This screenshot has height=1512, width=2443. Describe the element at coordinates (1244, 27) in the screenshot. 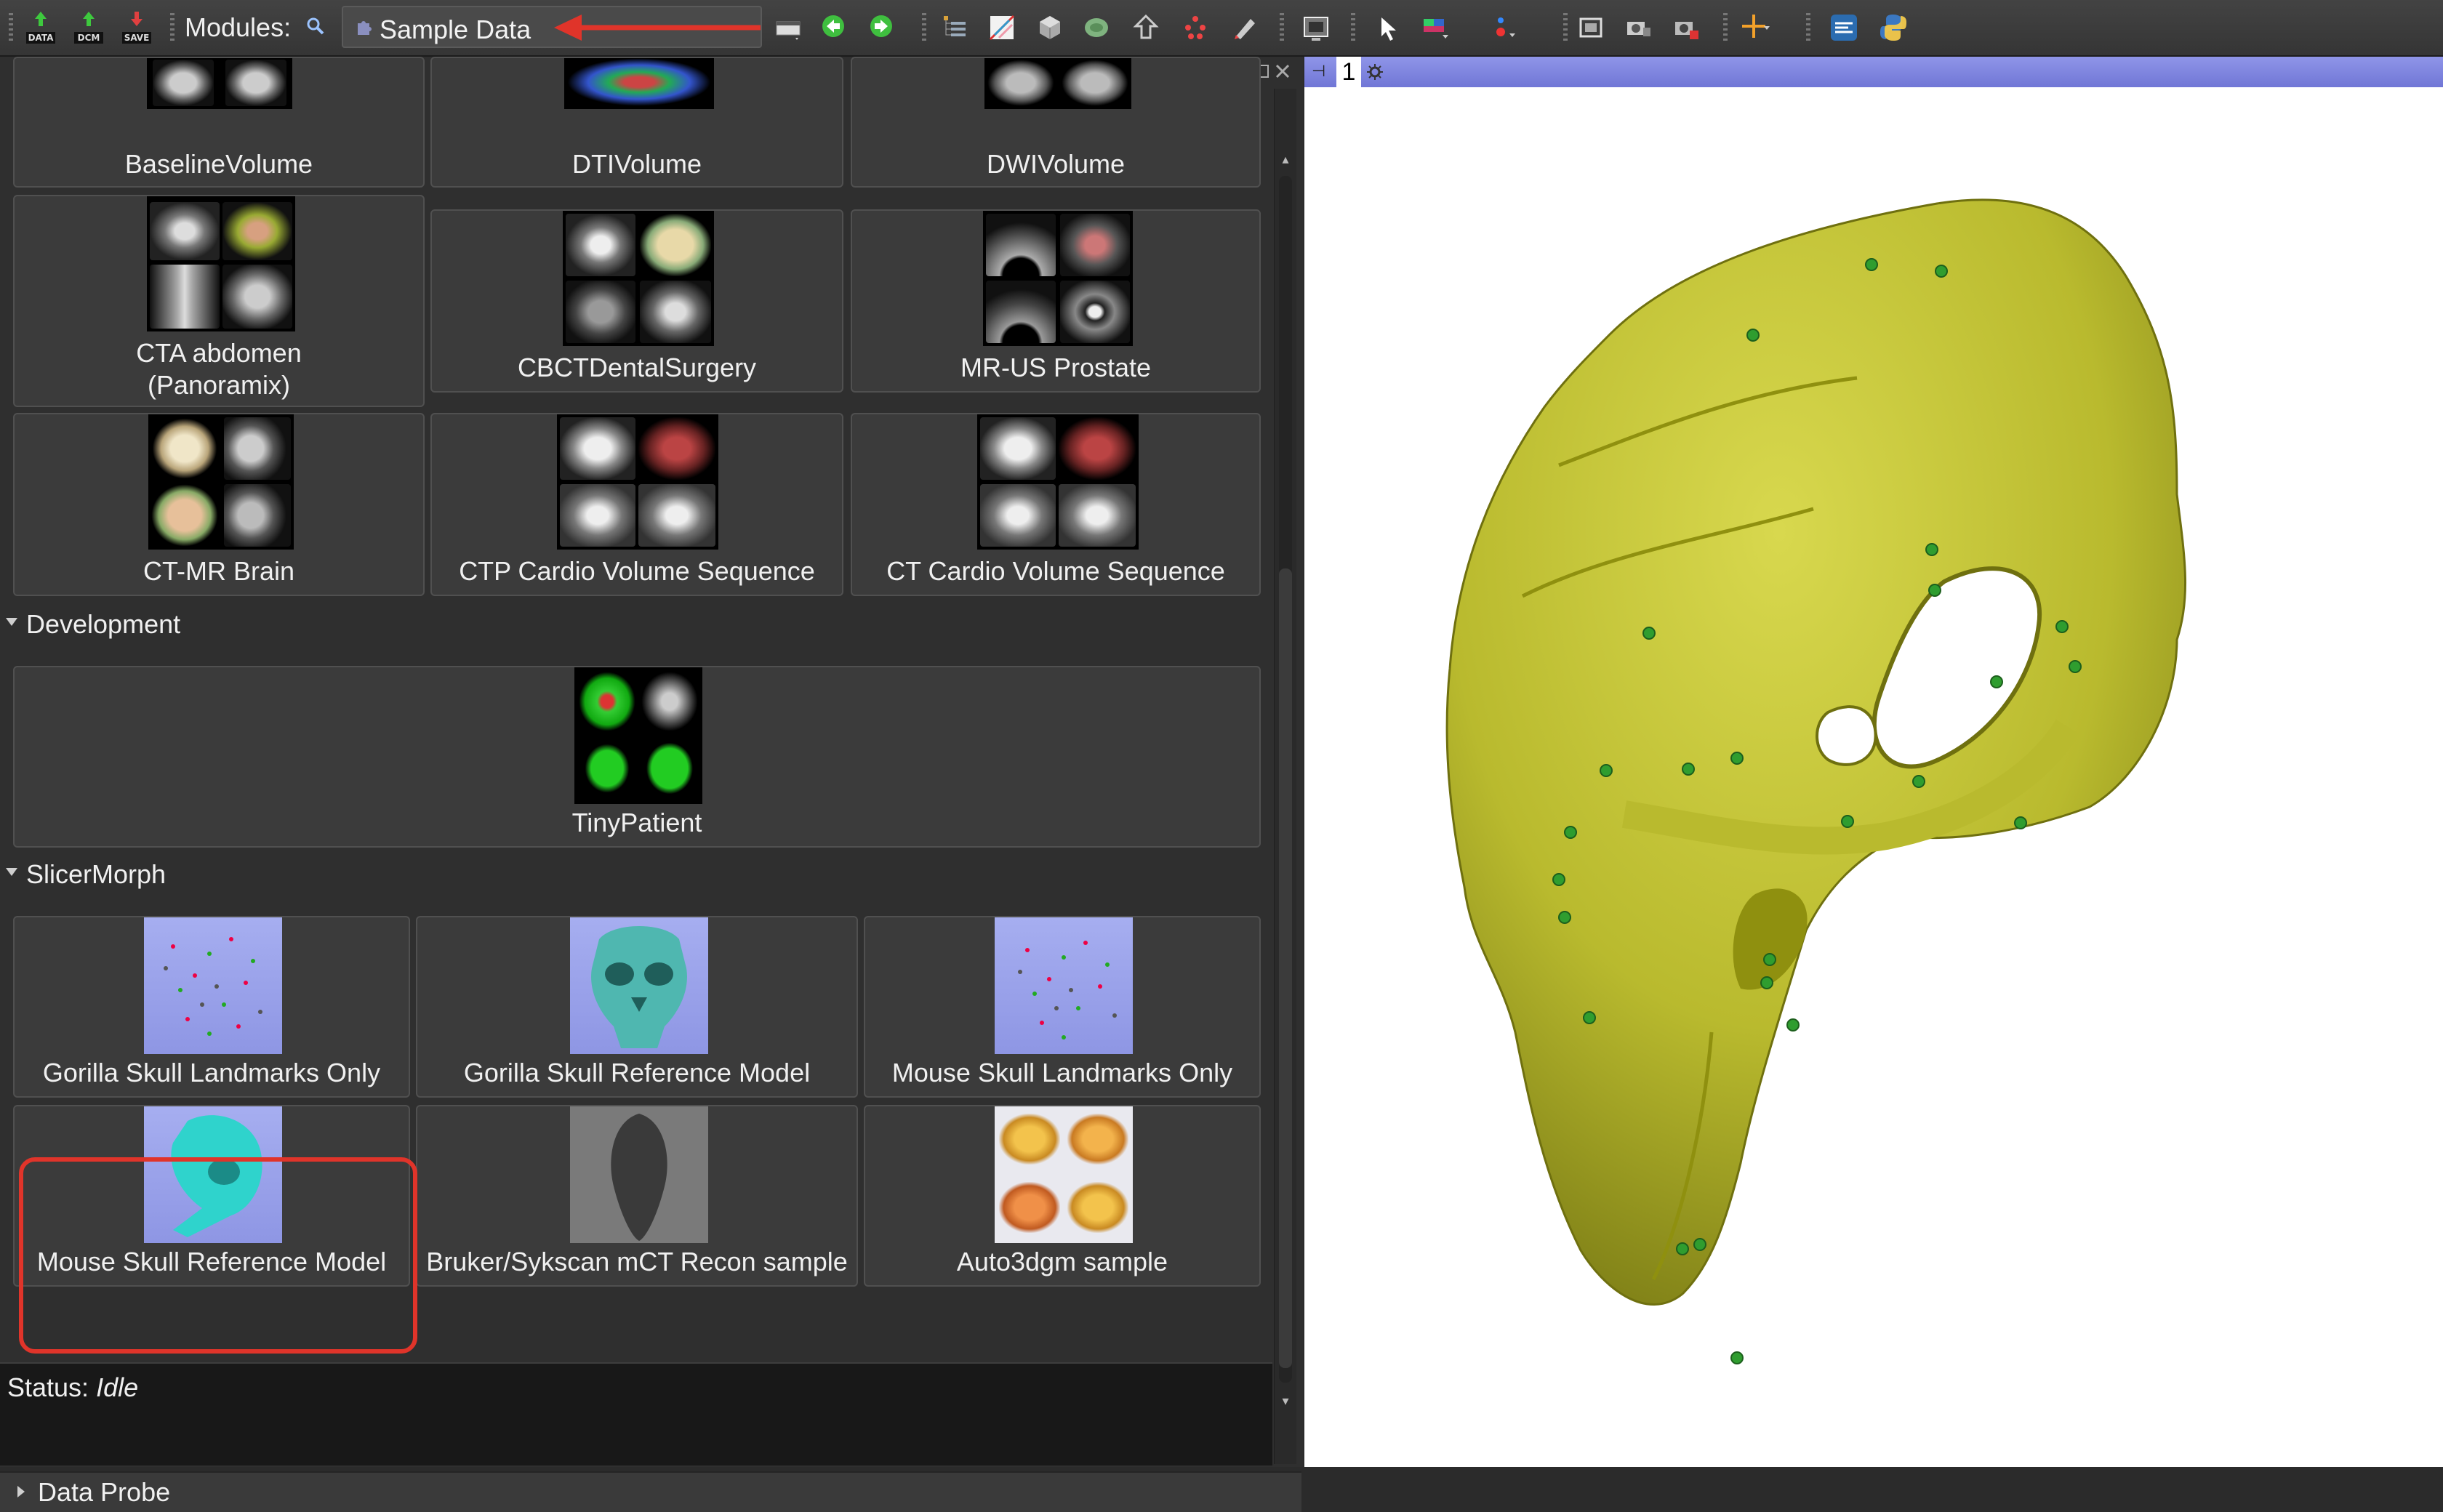

I see `editor-icon` at that location.